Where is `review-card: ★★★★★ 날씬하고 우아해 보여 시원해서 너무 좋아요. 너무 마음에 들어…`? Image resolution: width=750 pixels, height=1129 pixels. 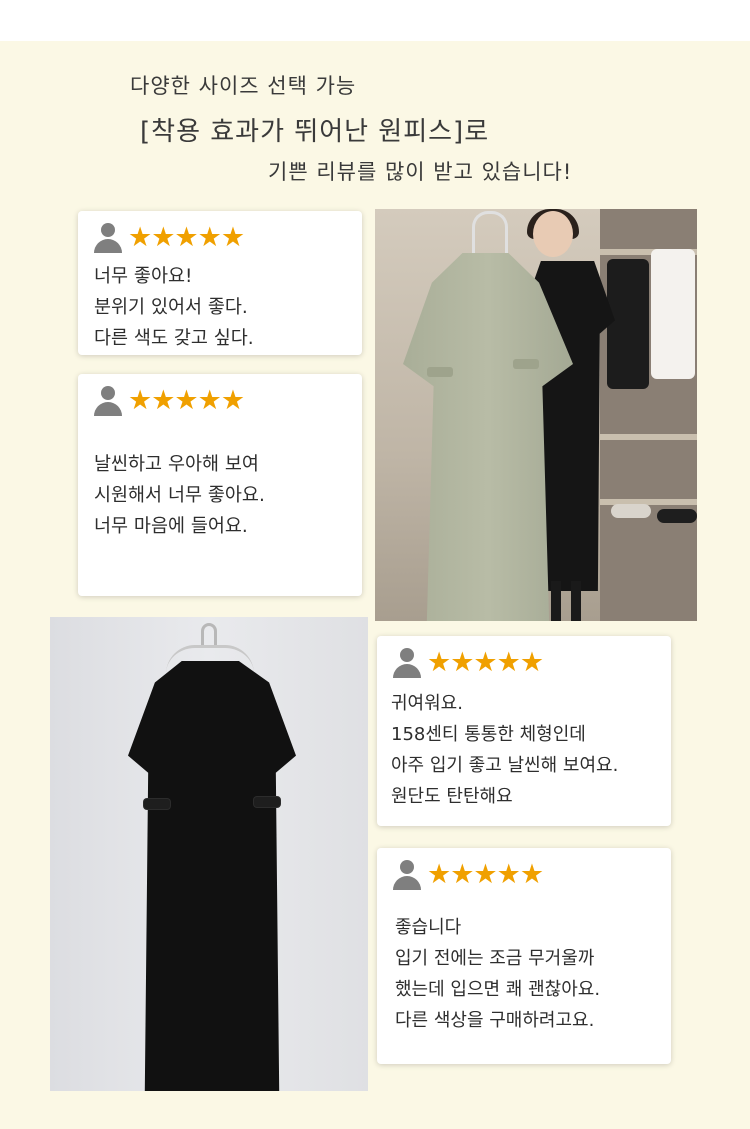
review-card: ★★★★★ 날씬하고 우아해 보여 시원해서 너무 좋아요. 너무 마음에 들어… is located at coordinates (220, 485).